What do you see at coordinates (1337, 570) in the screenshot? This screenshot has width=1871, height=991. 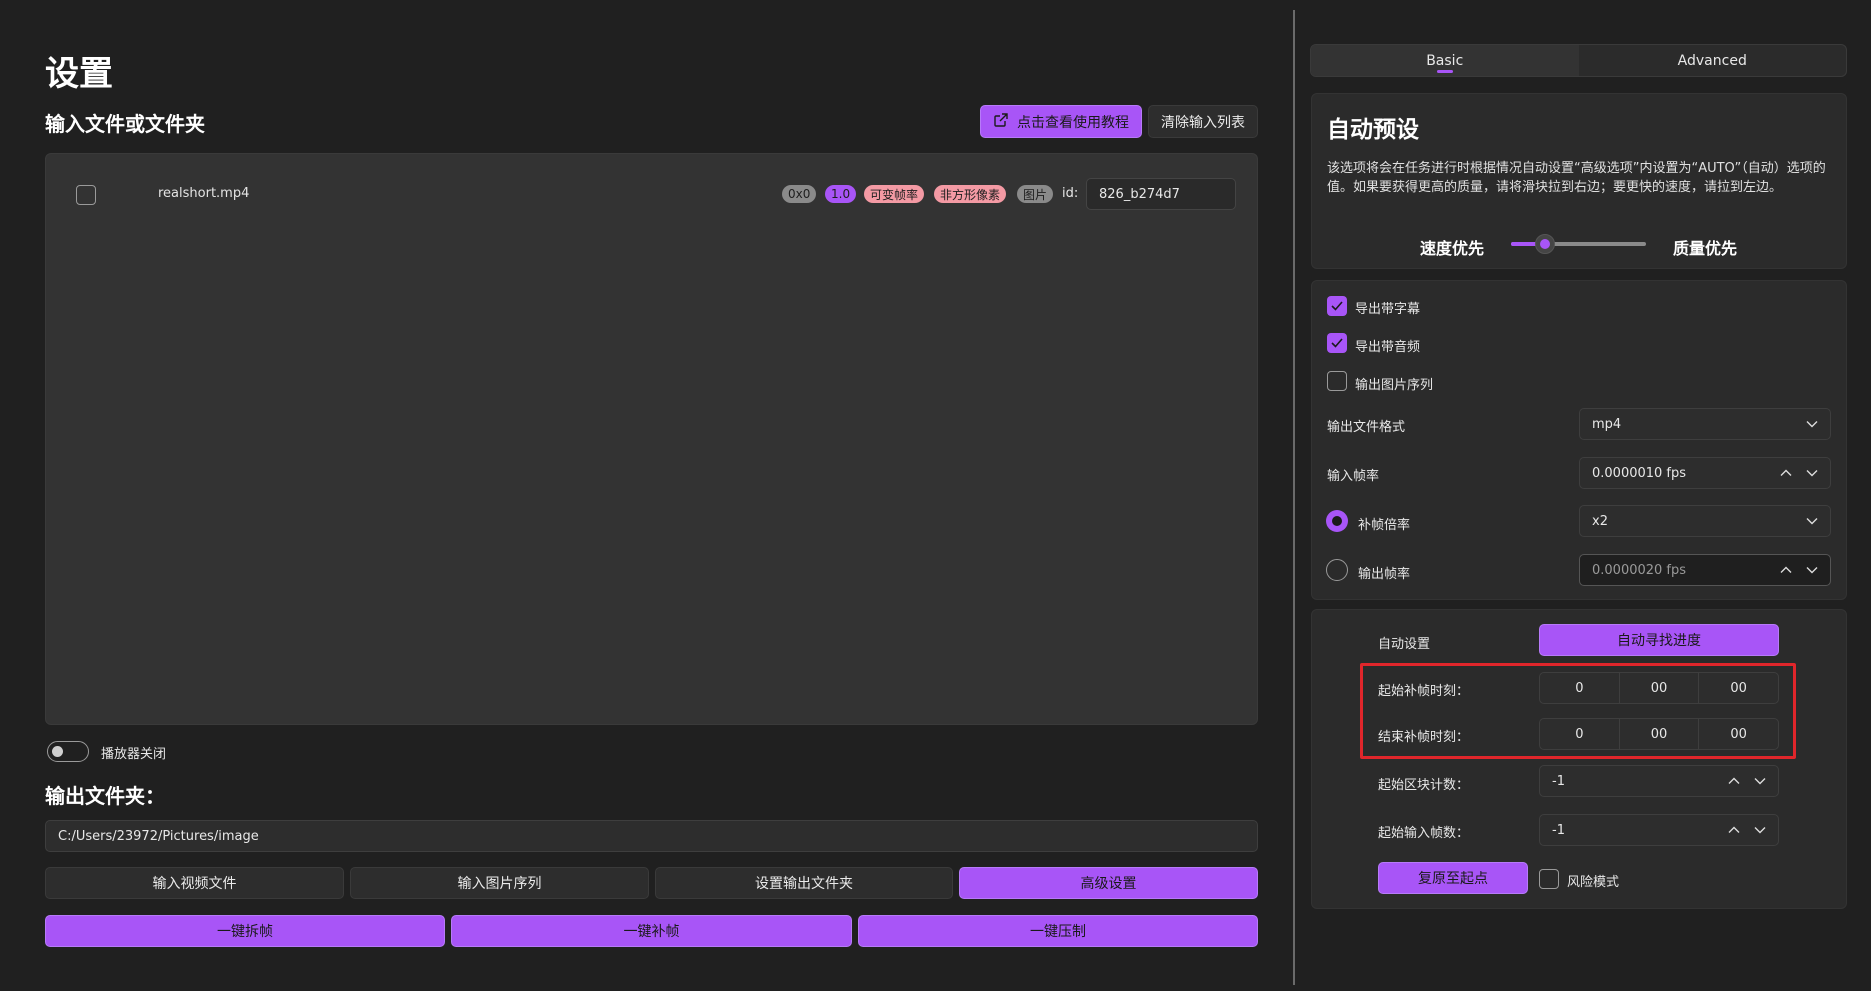 I see `output-fps-radio` at bounding box center [1337, 570].